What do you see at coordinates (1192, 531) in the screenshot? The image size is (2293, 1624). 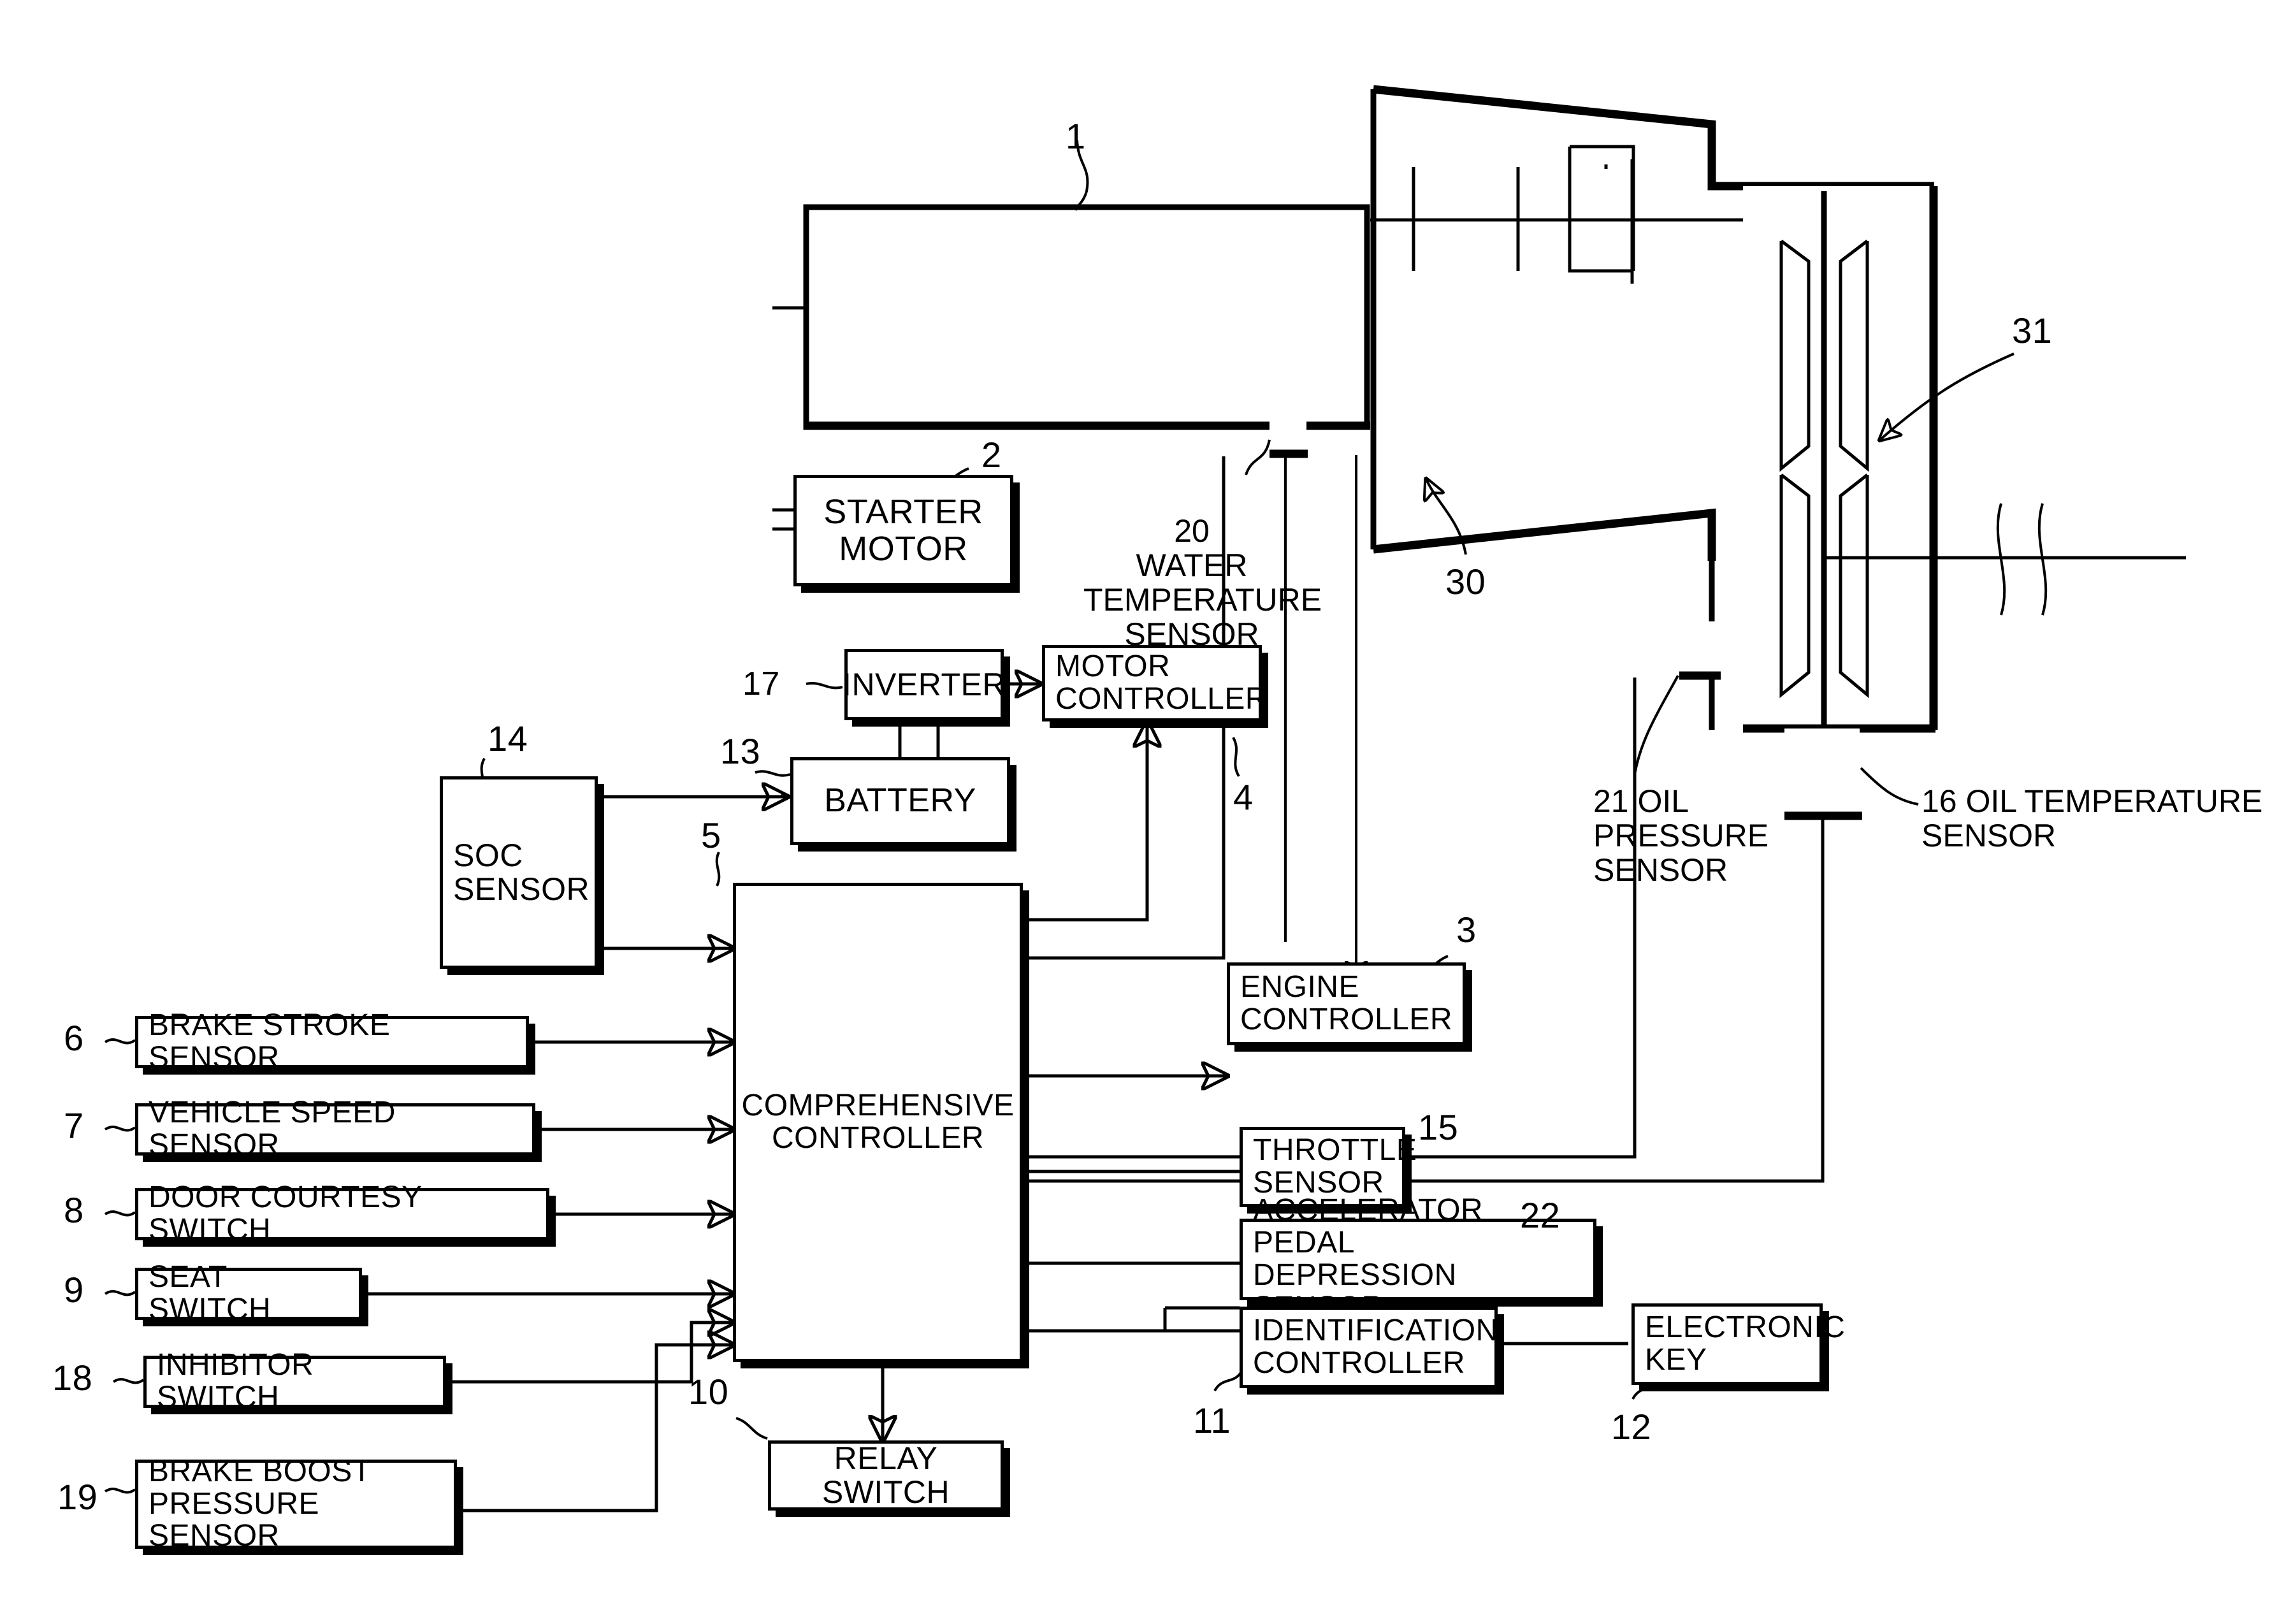 I see `ref-label-water-temp: 20` at bounding box center [1192, 531].